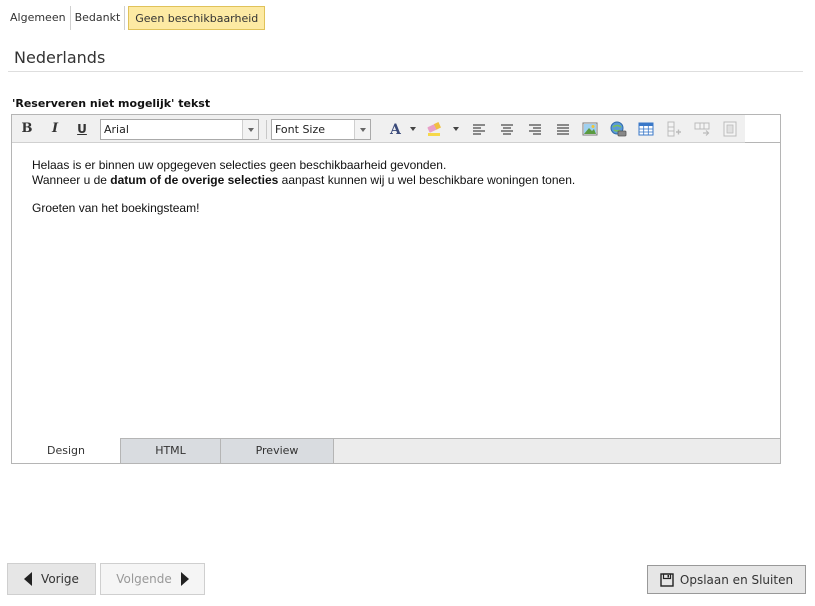 The image size is (815, 606). I want to click on insert-link-button, so click(618, 129).